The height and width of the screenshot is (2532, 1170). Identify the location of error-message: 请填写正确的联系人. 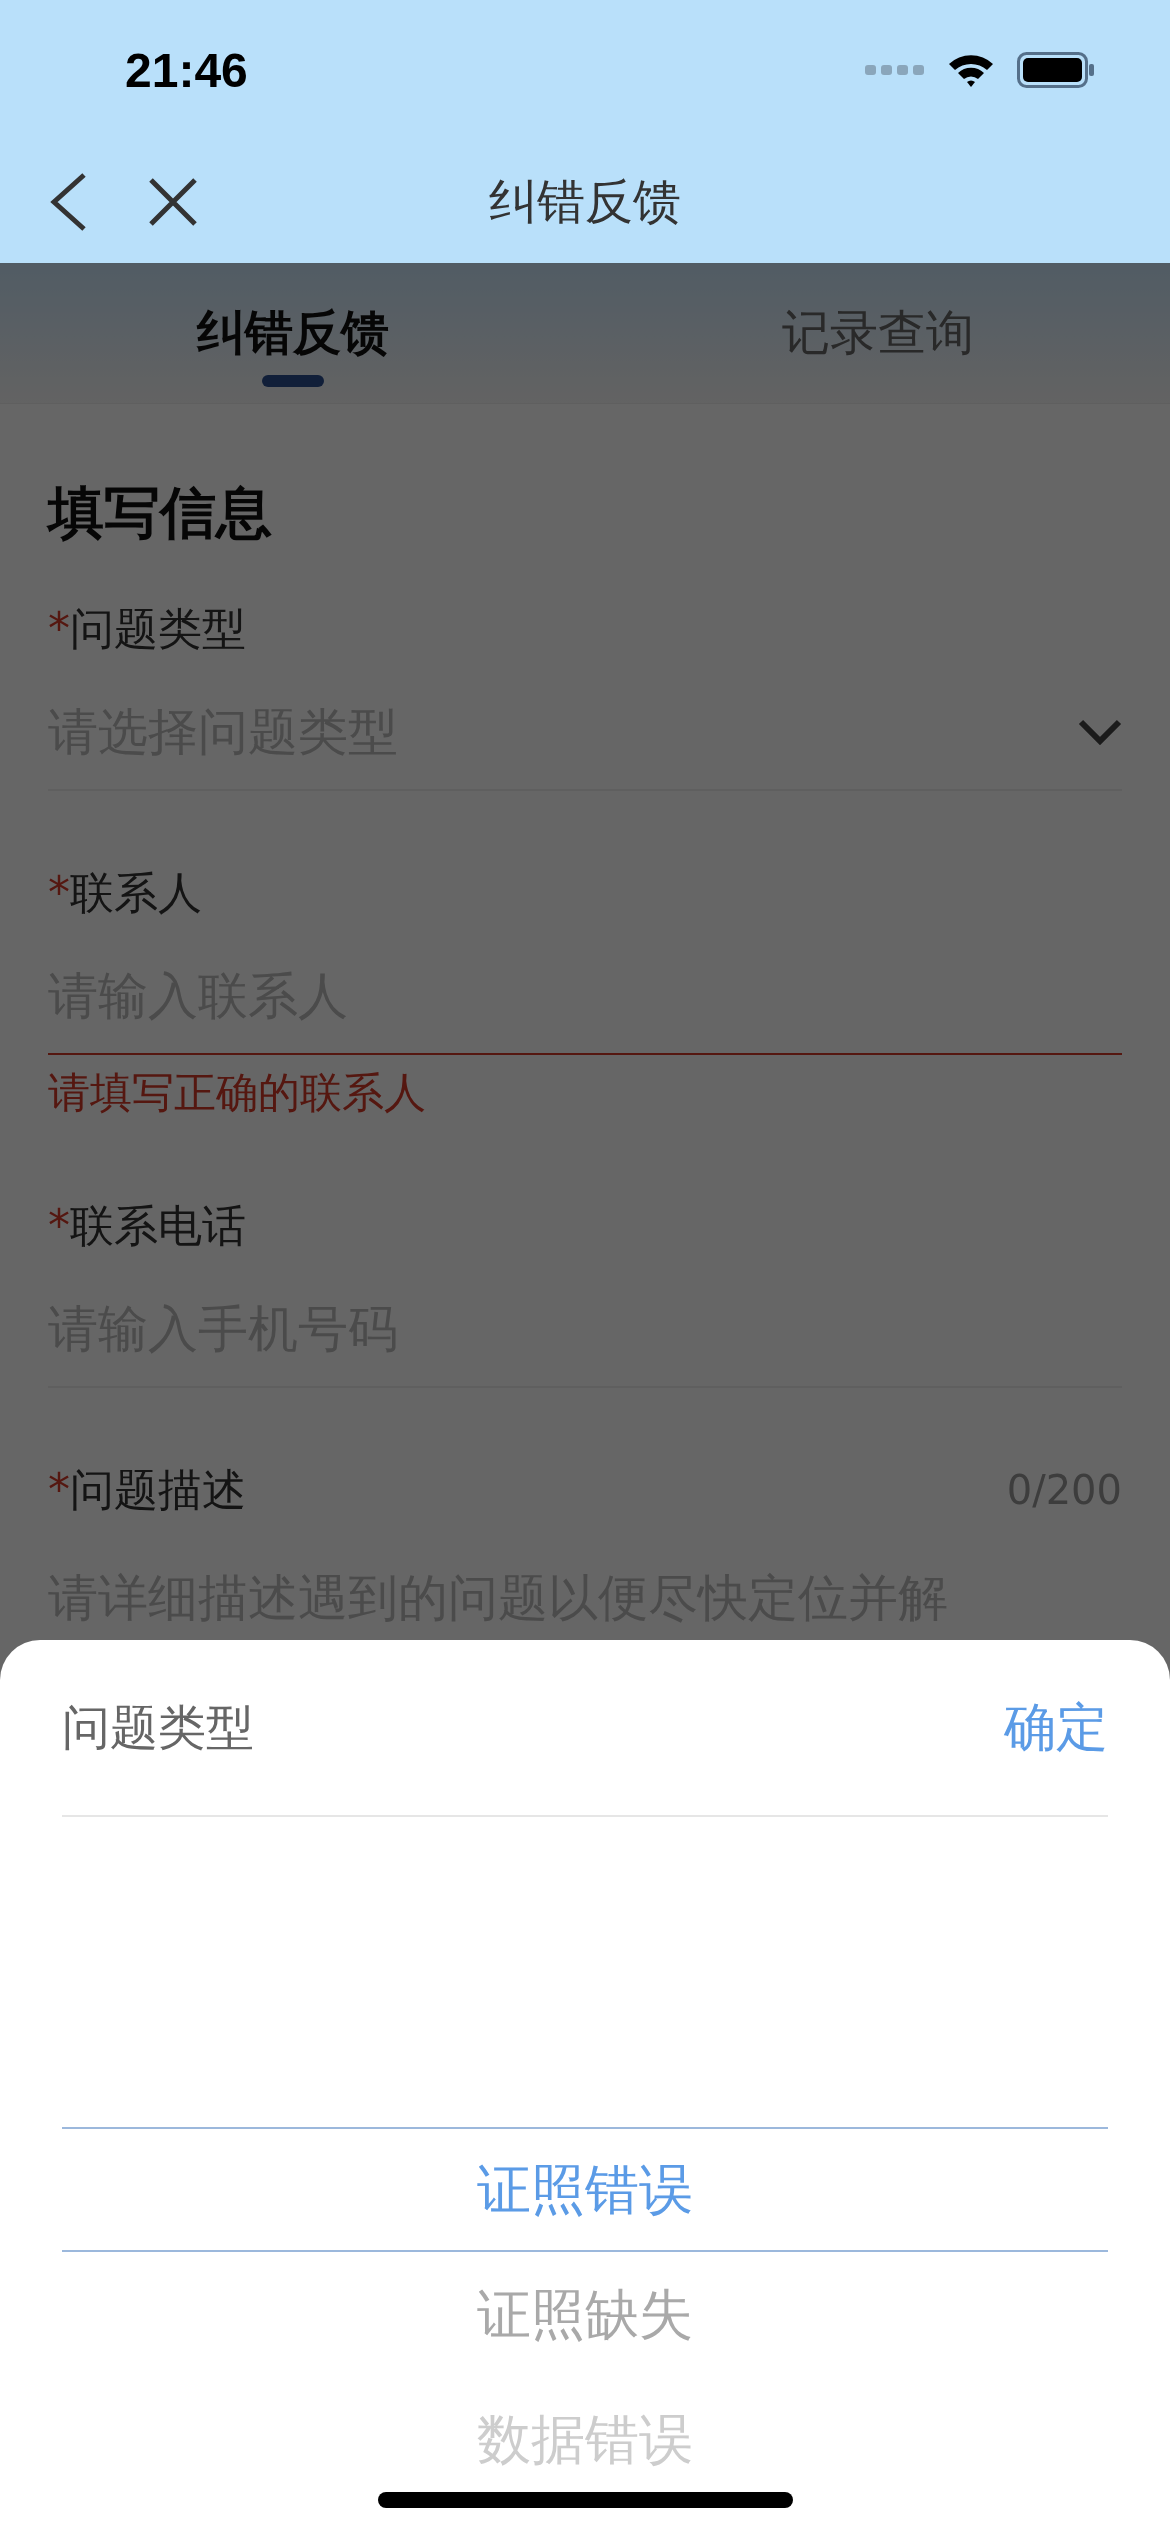
(237, 1093).